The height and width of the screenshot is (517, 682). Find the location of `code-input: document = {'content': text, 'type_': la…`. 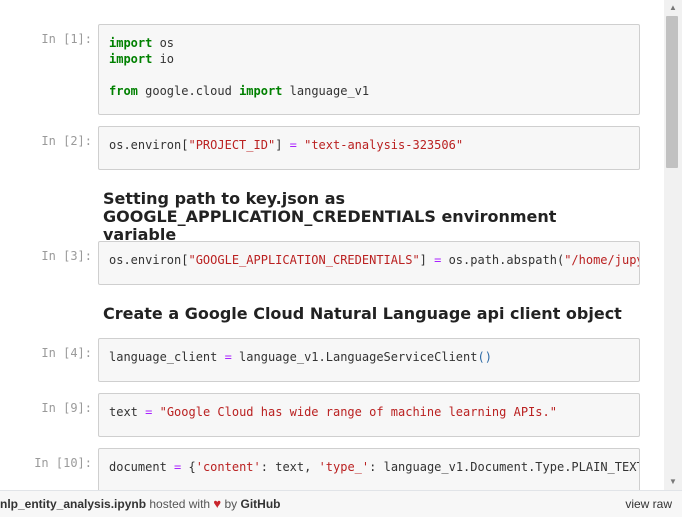

code-input: document = {'content': text, 'type_': la… is located at coordinates (369, 469).